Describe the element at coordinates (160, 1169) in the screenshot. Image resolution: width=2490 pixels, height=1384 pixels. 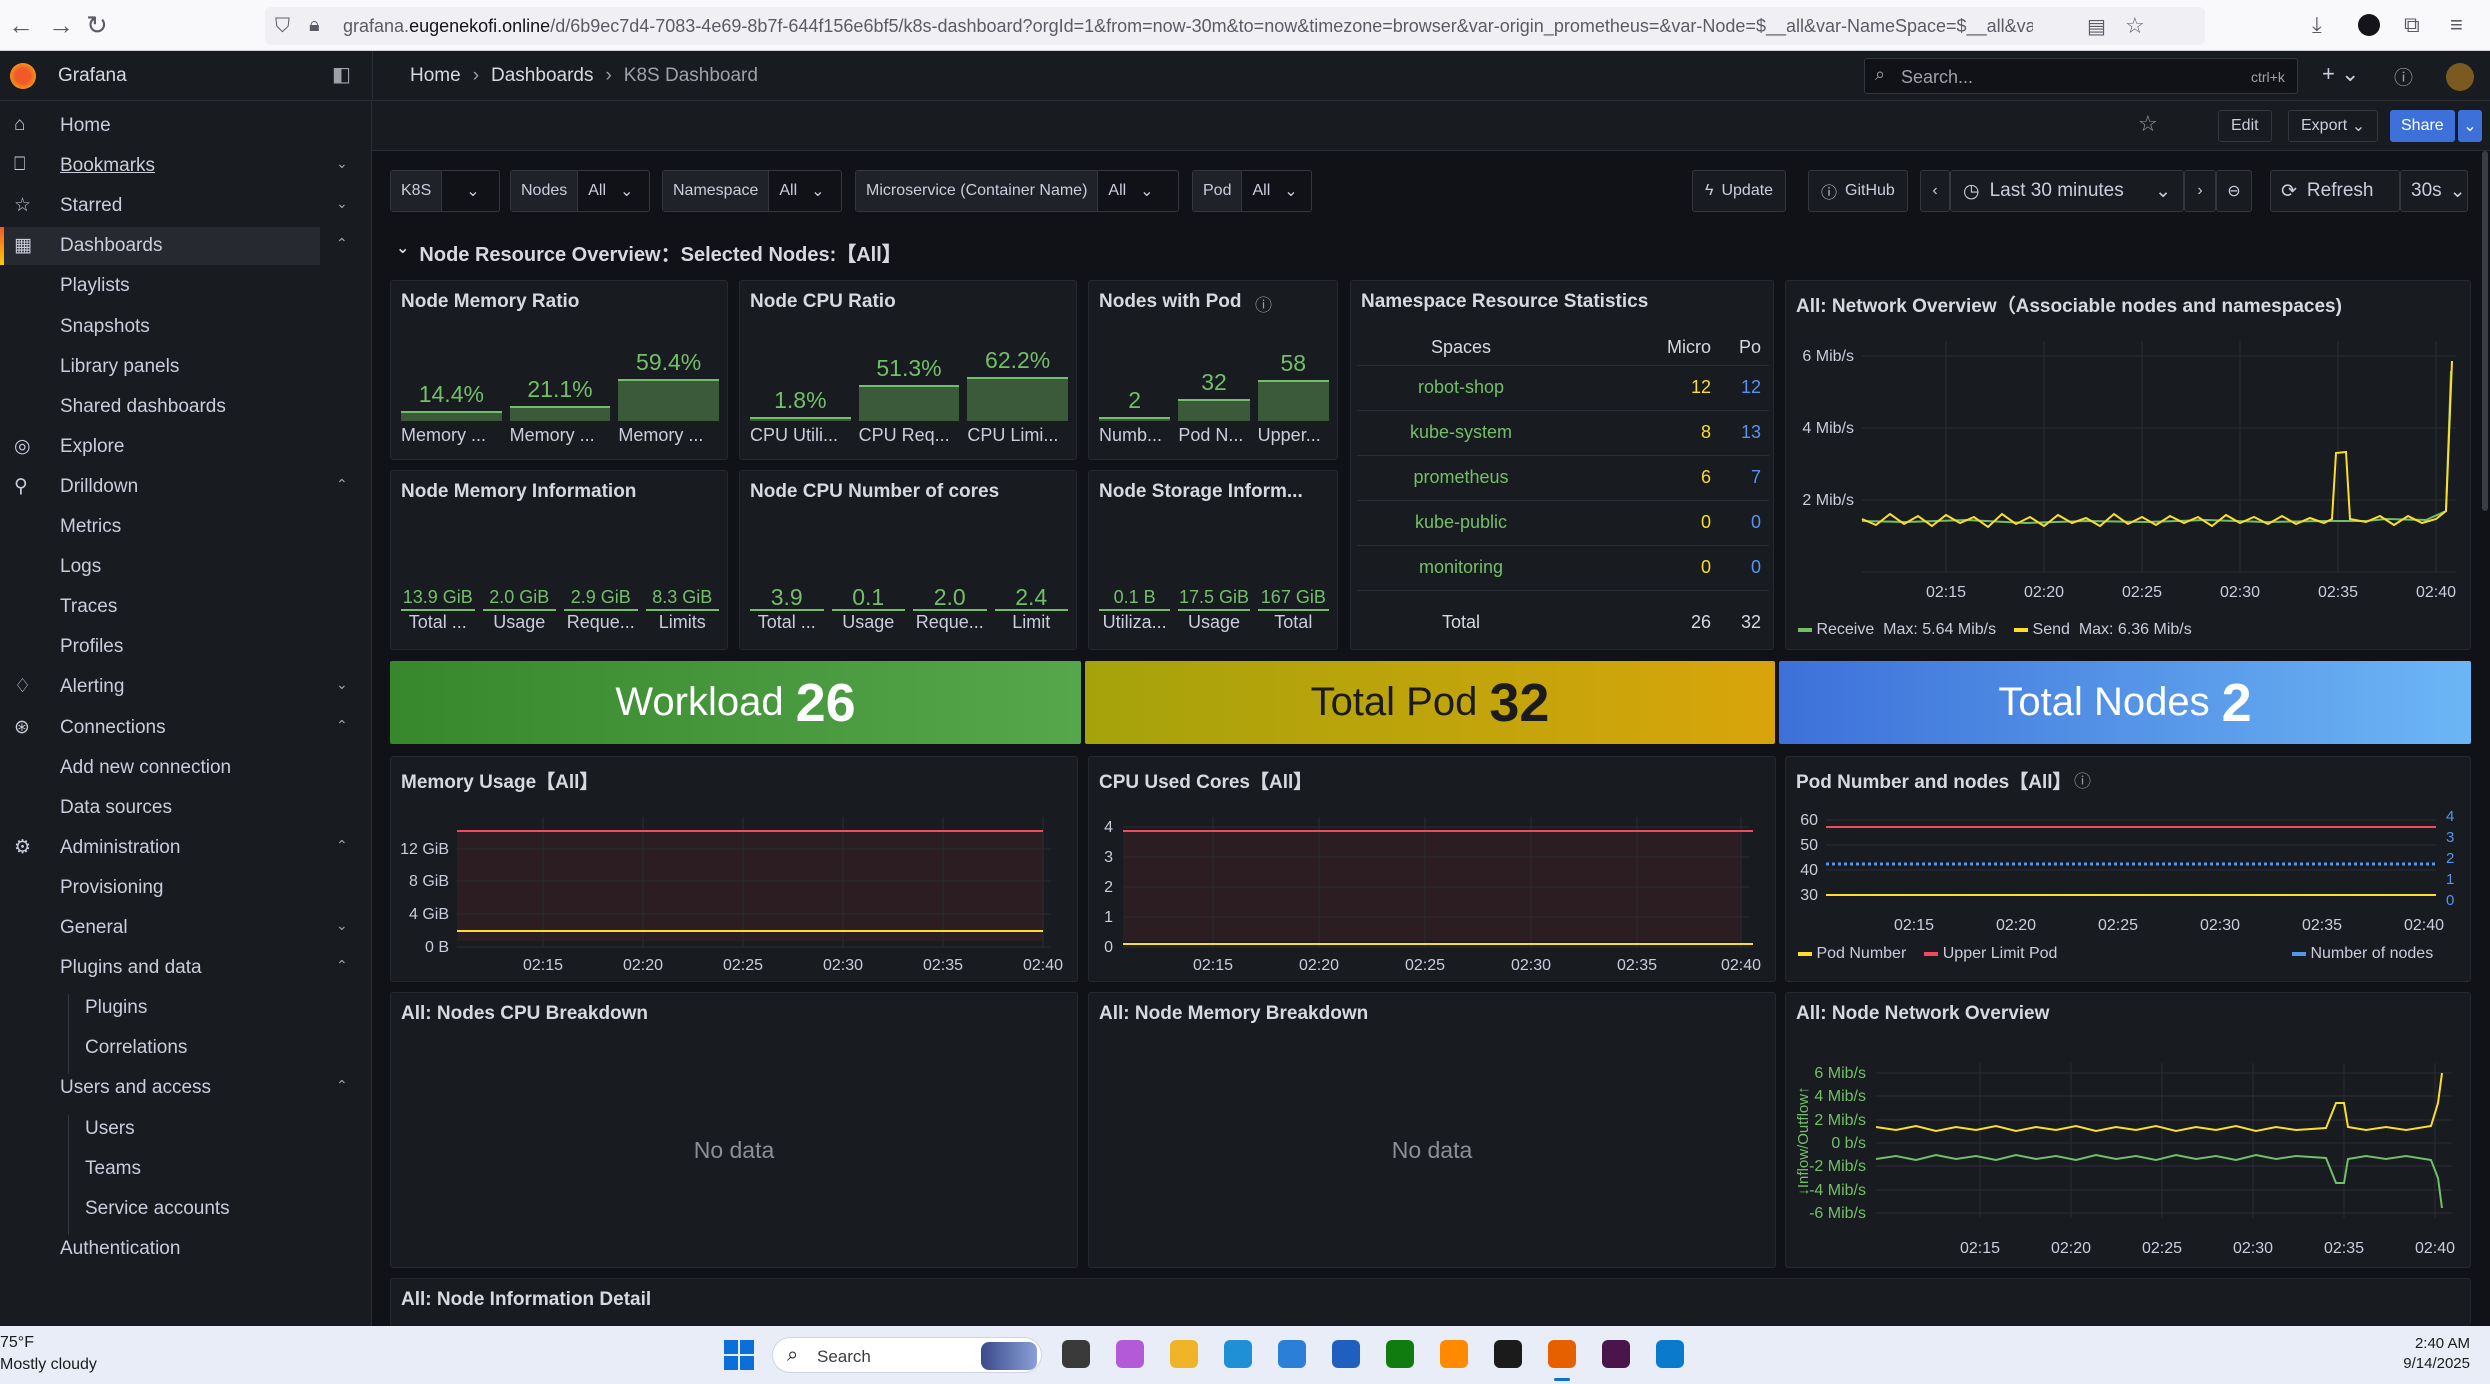
I see `sidebar-item-teams: Teams` at that location.